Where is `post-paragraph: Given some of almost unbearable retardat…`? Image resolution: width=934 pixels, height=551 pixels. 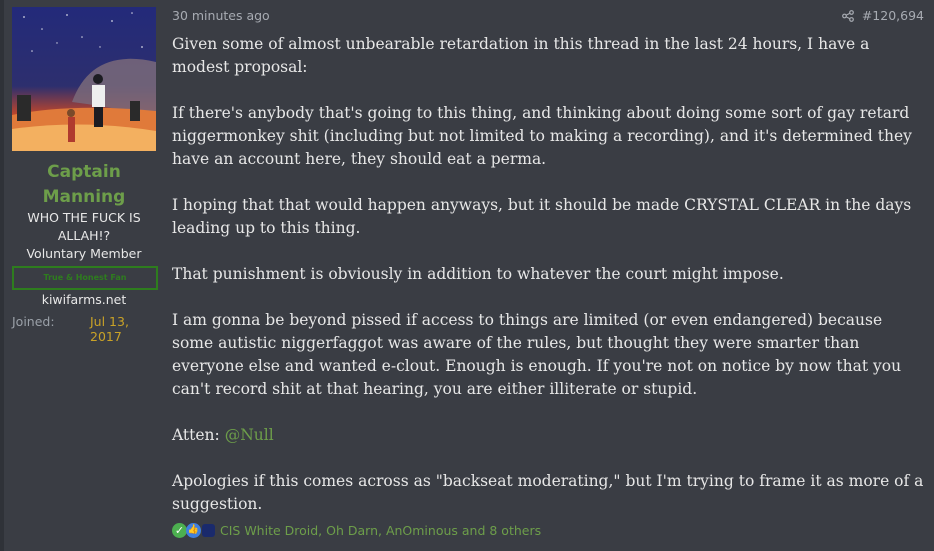
post-paragraph: Given some of almost unbearable retardat… is located at coordinates (521, 55).